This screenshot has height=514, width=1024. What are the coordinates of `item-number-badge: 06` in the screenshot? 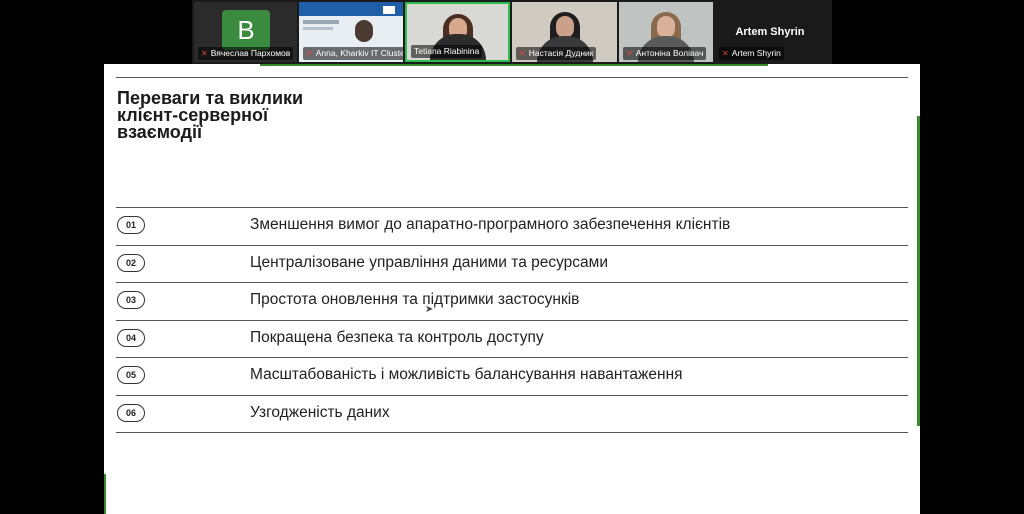 It's located at (131, 412).